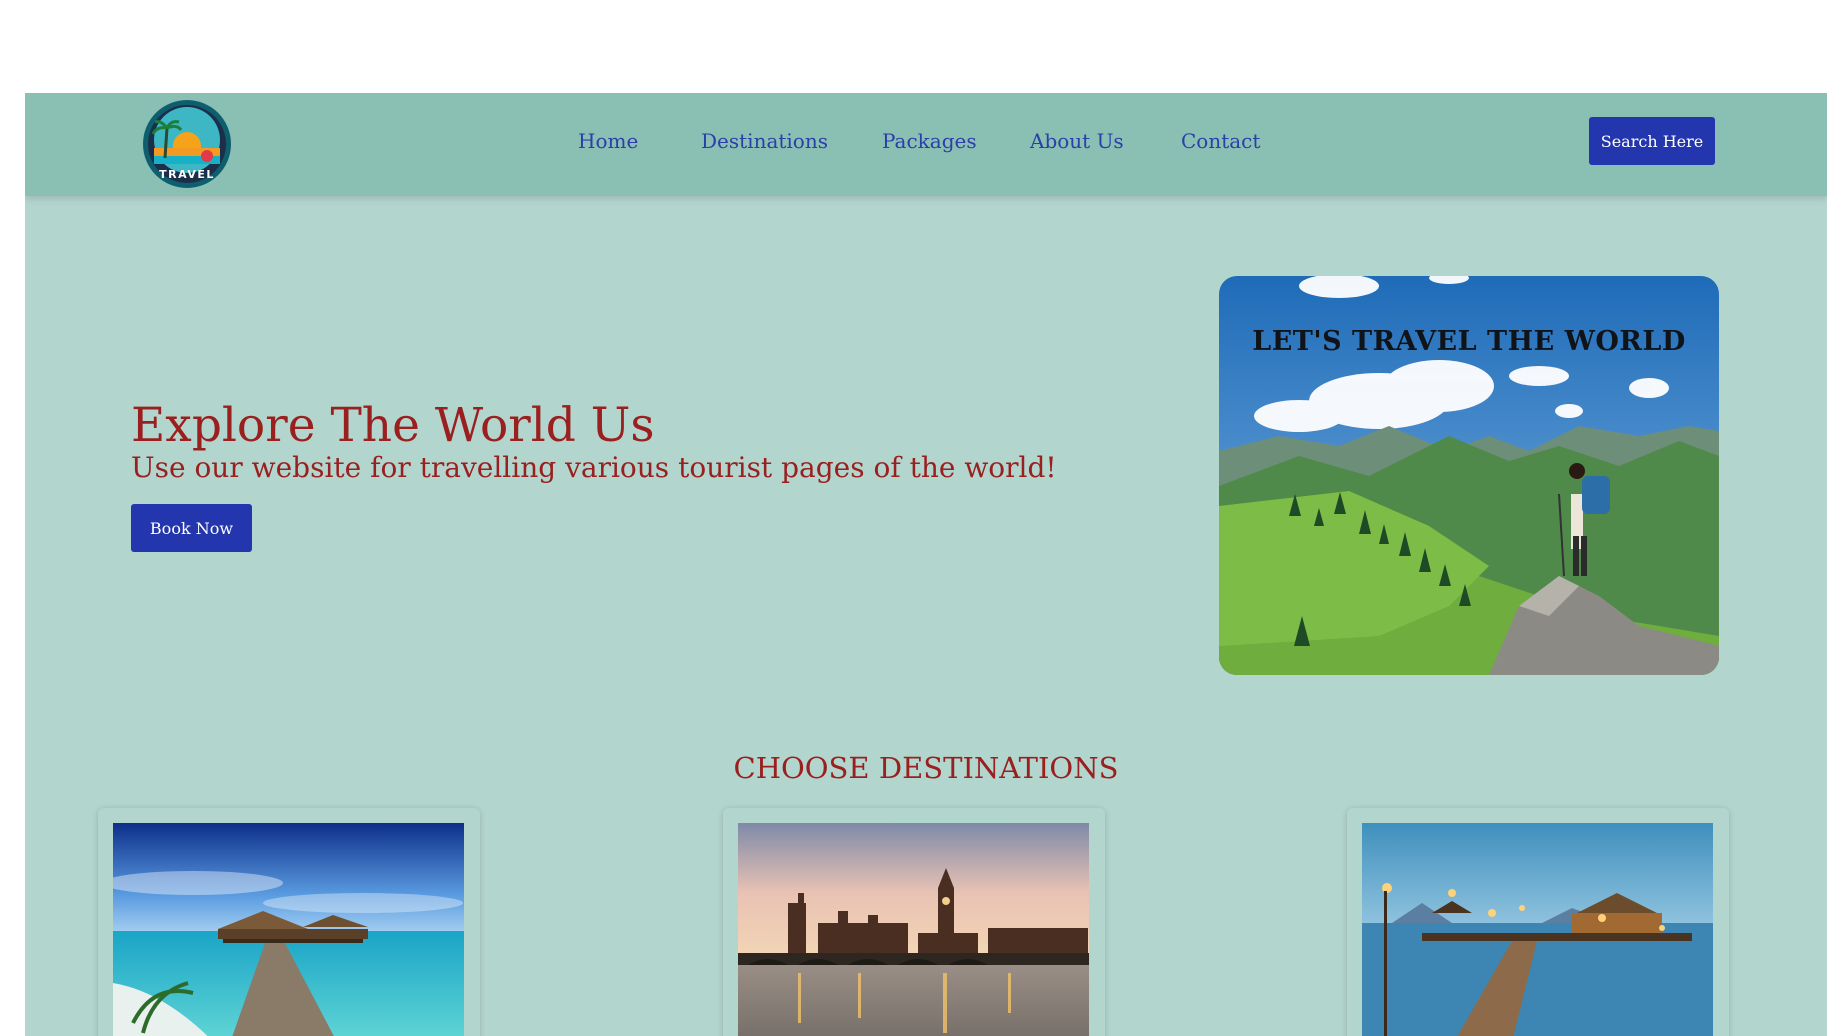 The width and height of the screenshot is (1827, 1036). I want to click on nav-about-us: About Us, so click(1077, 141).